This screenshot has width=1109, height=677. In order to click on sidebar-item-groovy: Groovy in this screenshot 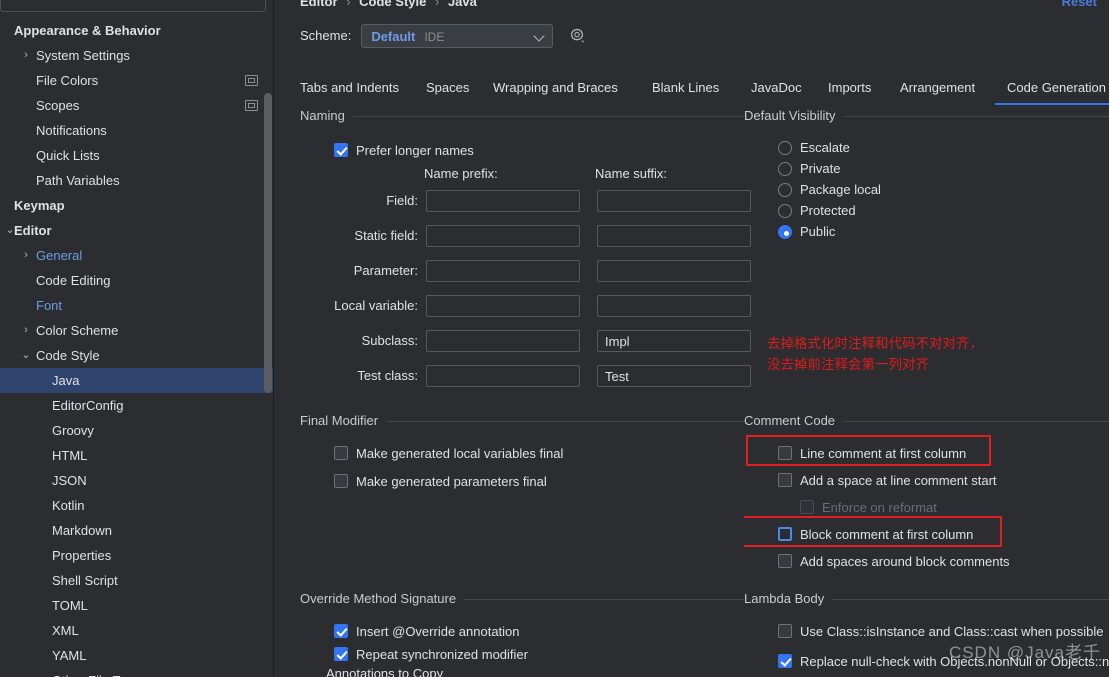, I will do `click(137, 430)`.